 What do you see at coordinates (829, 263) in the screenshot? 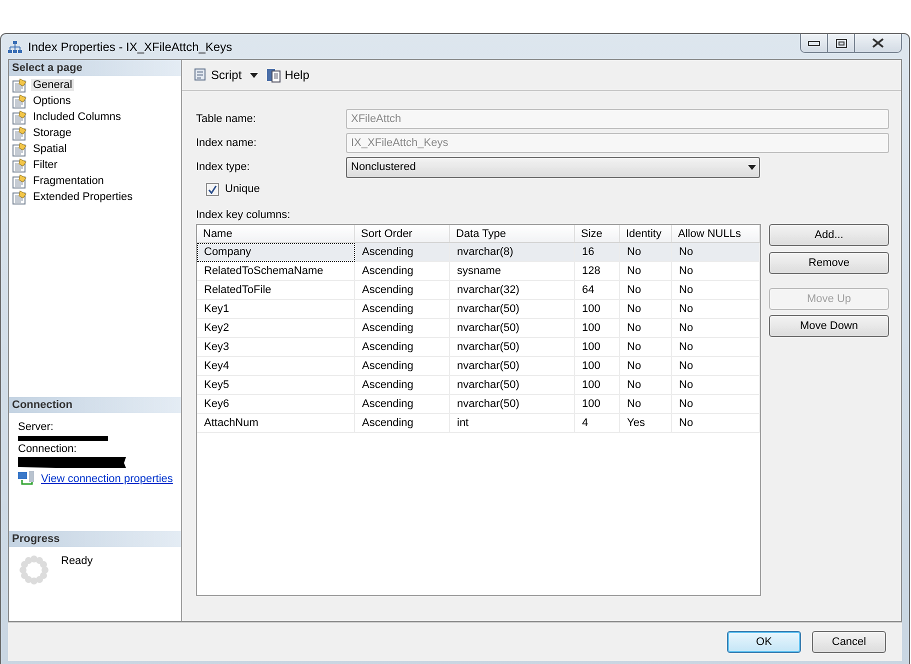
I see `grid-action-button: Remove` at bounding box center [829, 263].